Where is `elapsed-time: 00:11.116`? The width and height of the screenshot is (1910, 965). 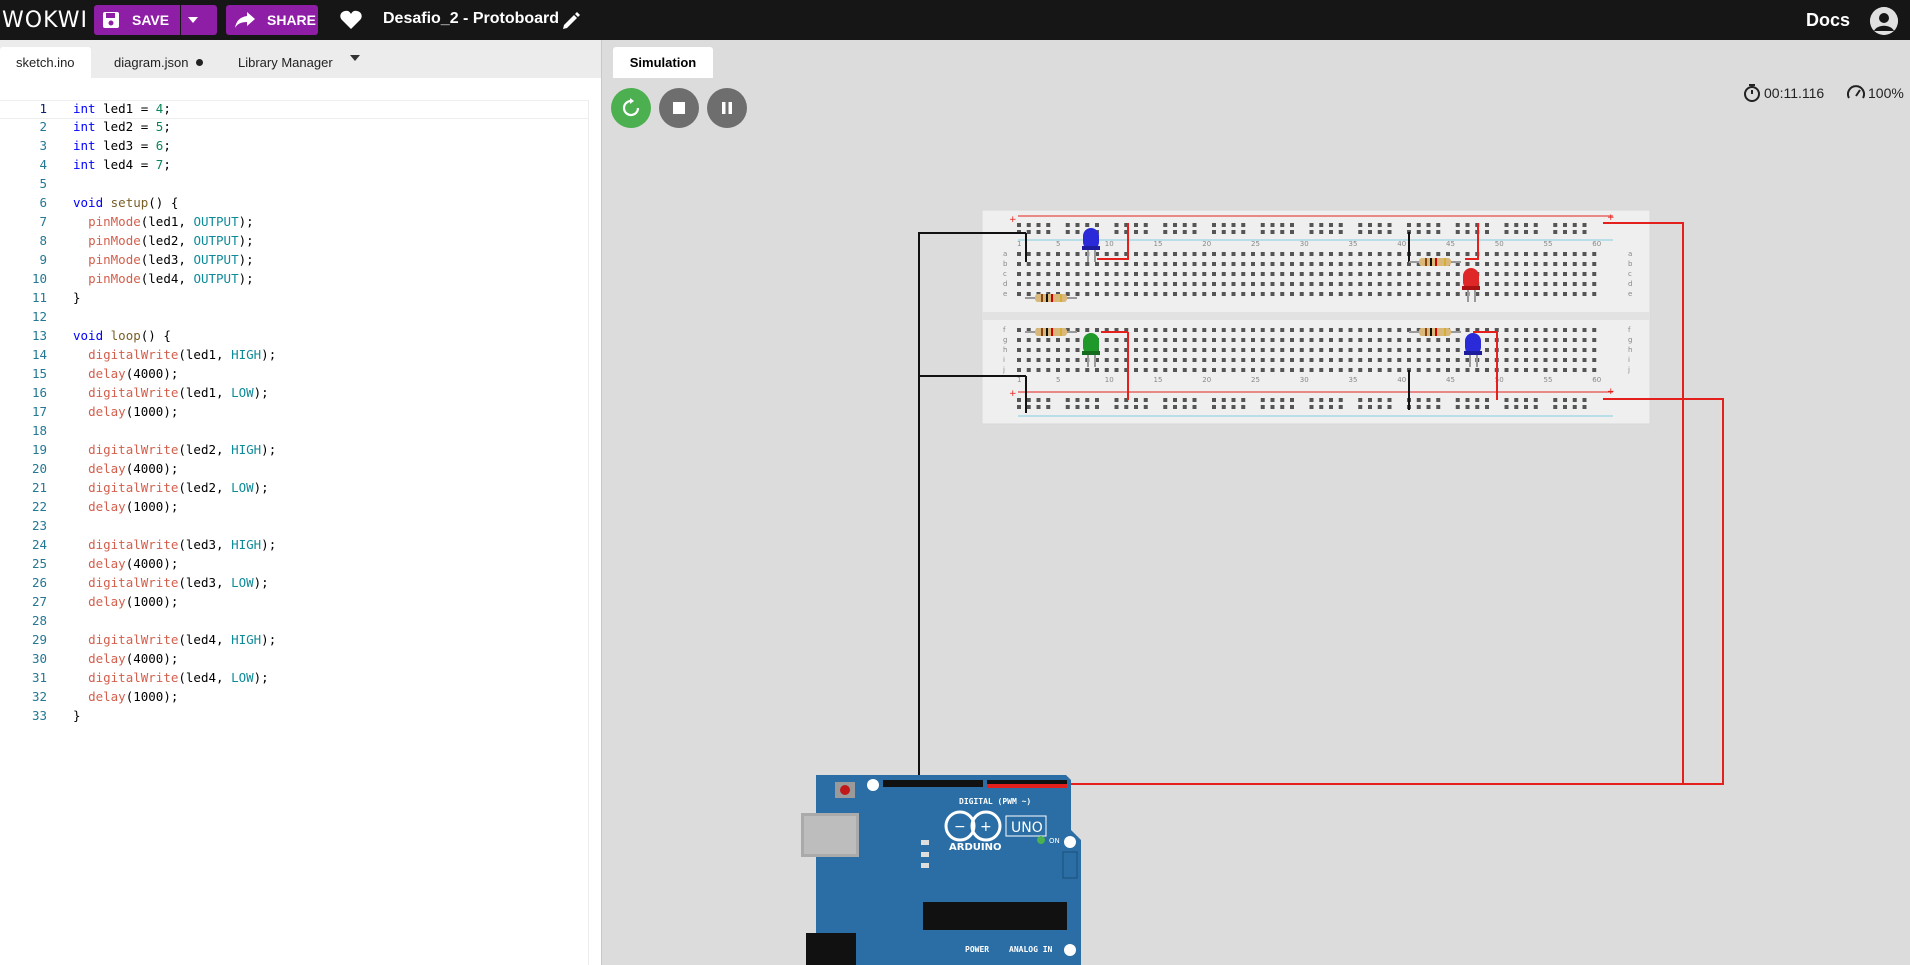
elapsed-time: 00:11.116 is located at coordinates (1794, 93).